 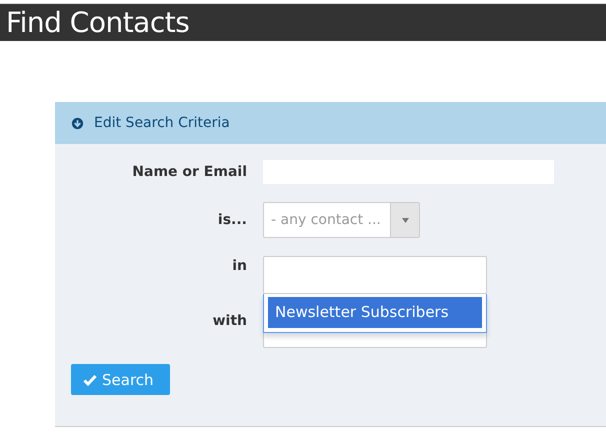 I want to click on page-title: Find Contacts, so click(x=97, y=23).